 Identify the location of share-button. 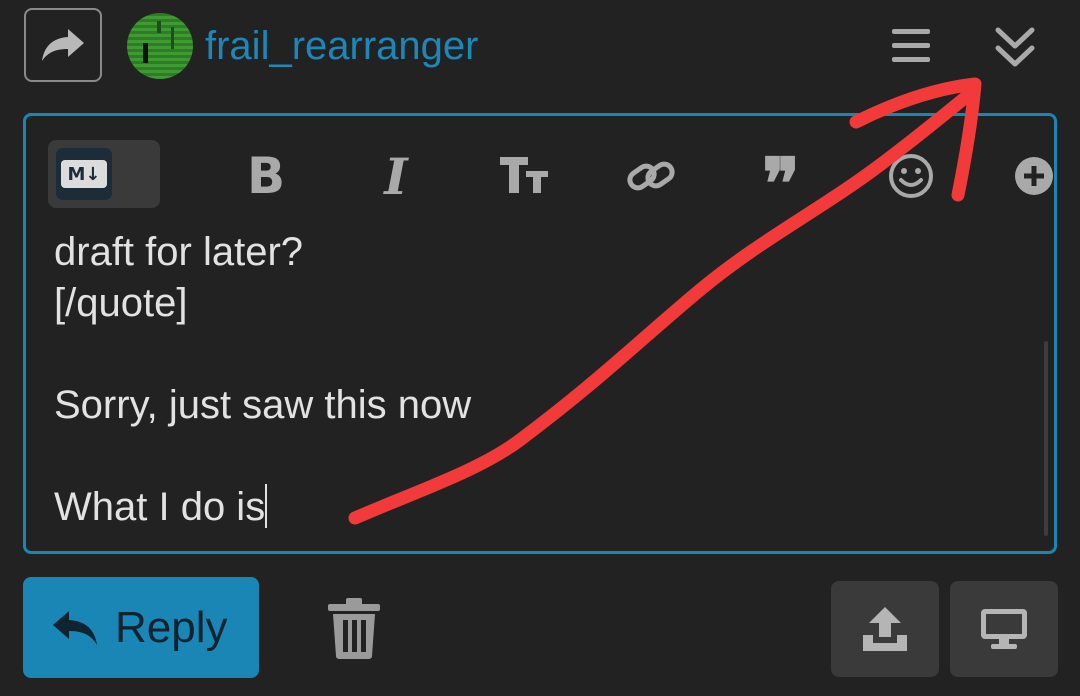
(63, 45).